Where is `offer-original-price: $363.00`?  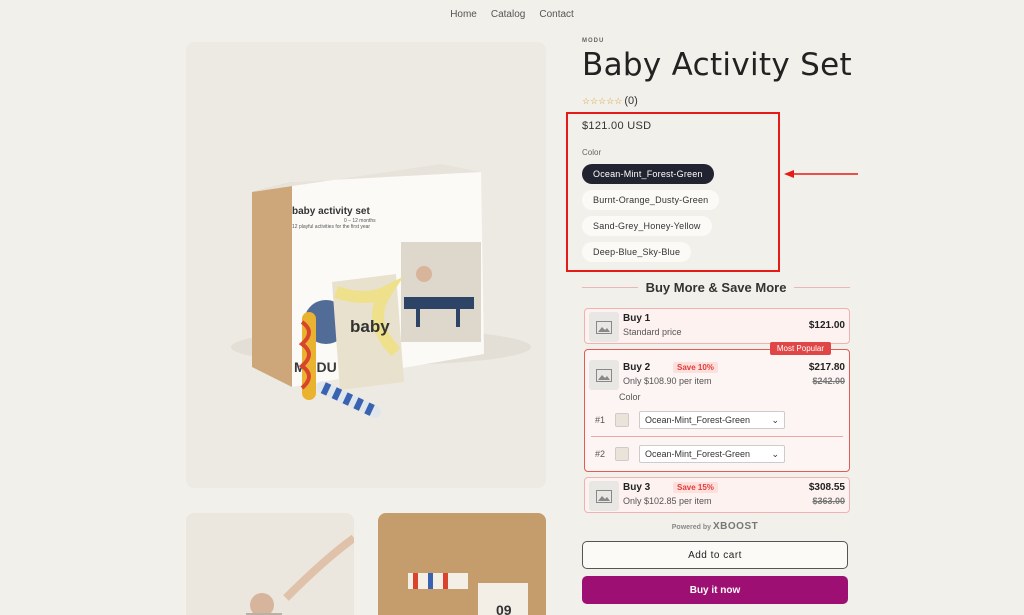 offer-original-price: $363.00 is located at coordinates (828, 501).